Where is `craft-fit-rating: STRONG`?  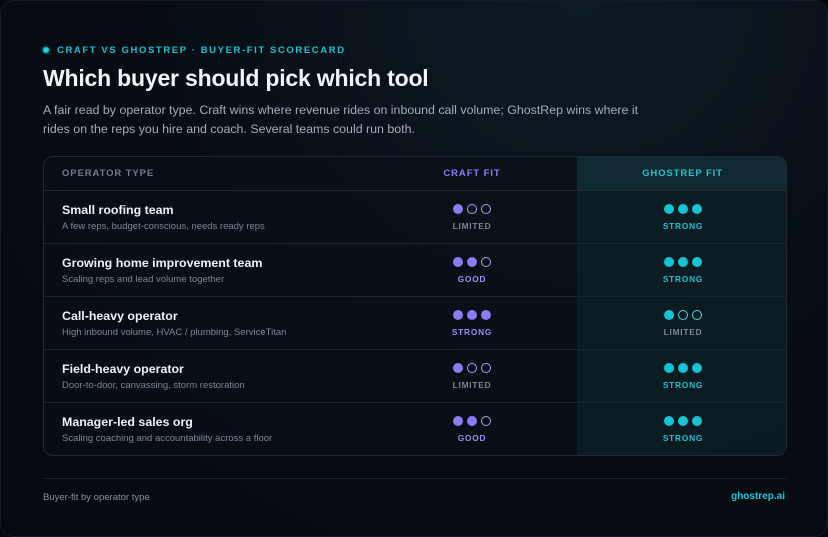
craft-fit-rating: STRONG is located at coordinates (472, 323).